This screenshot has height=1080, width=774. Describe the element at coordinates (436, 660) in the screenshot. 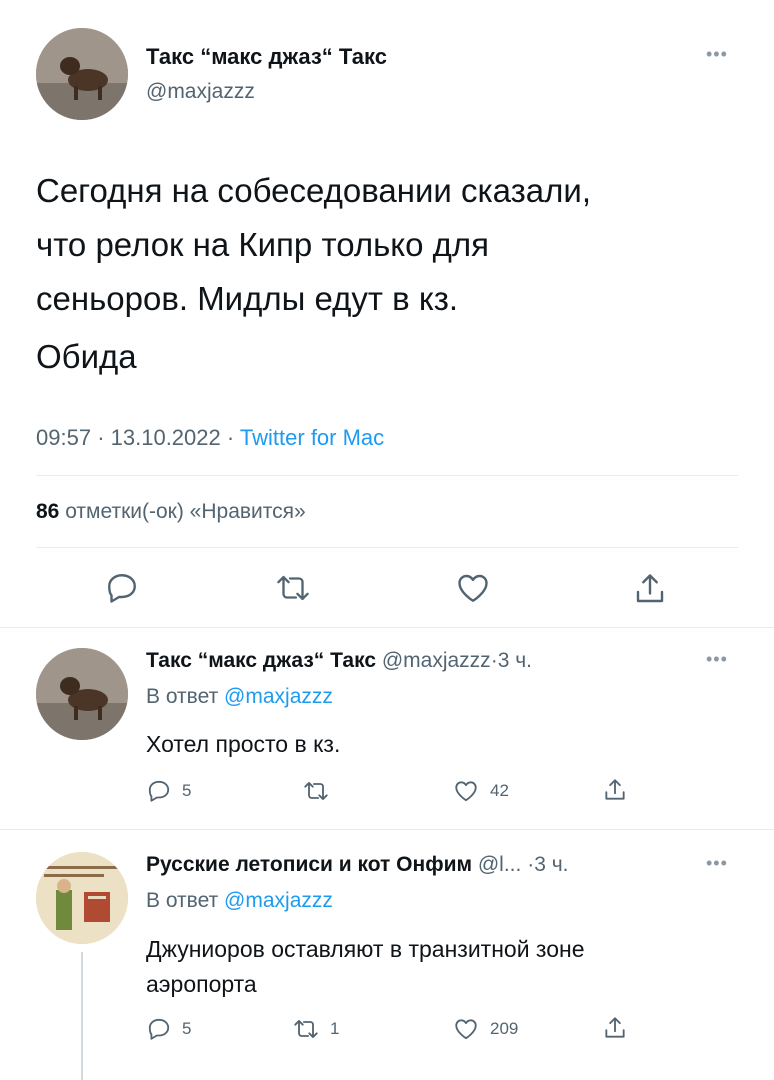

I see `reply-handle: @maxjazzz` at that location.